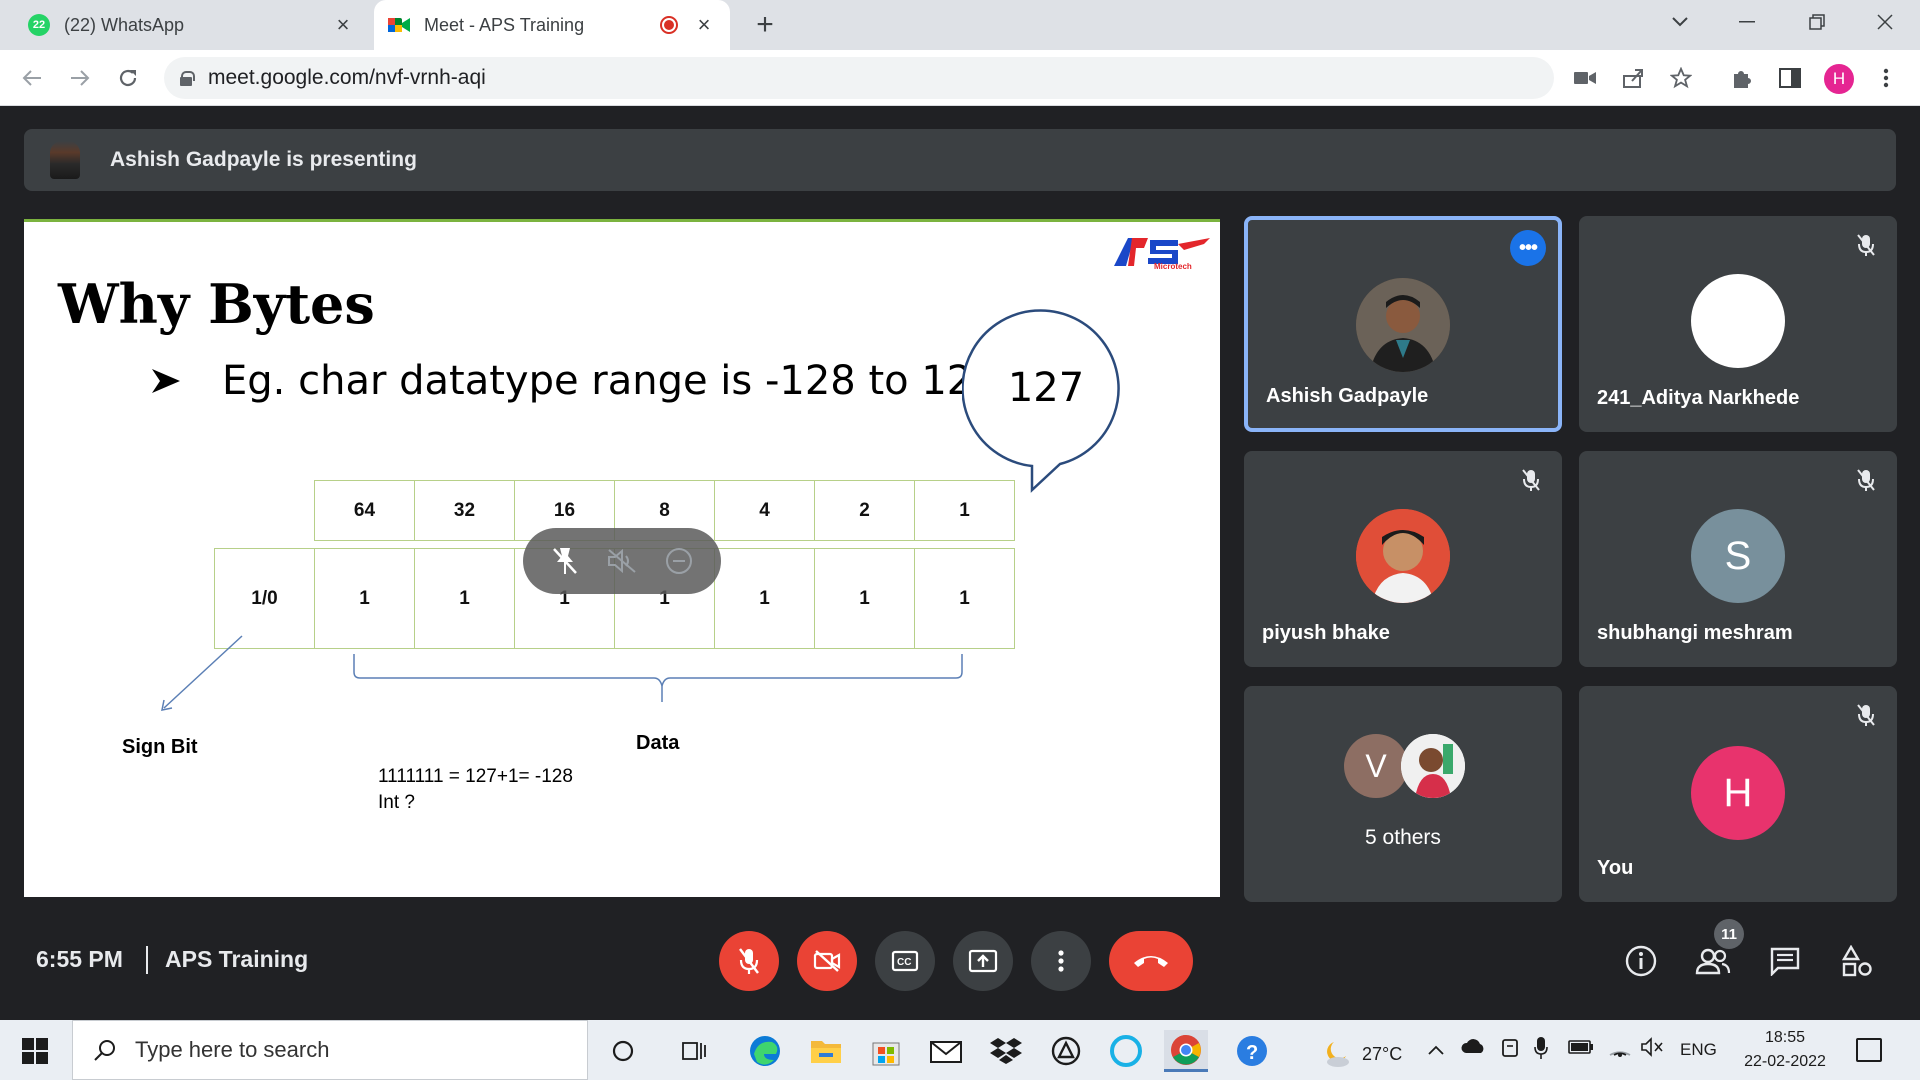 Image resolution: width=1920 pixels, height=1080 pixels. I want to click on back-arrow-icon, so click(32, 78).